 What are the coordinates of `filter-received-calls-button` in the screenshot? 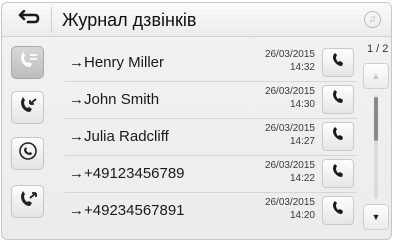 It's located at (27, 107).